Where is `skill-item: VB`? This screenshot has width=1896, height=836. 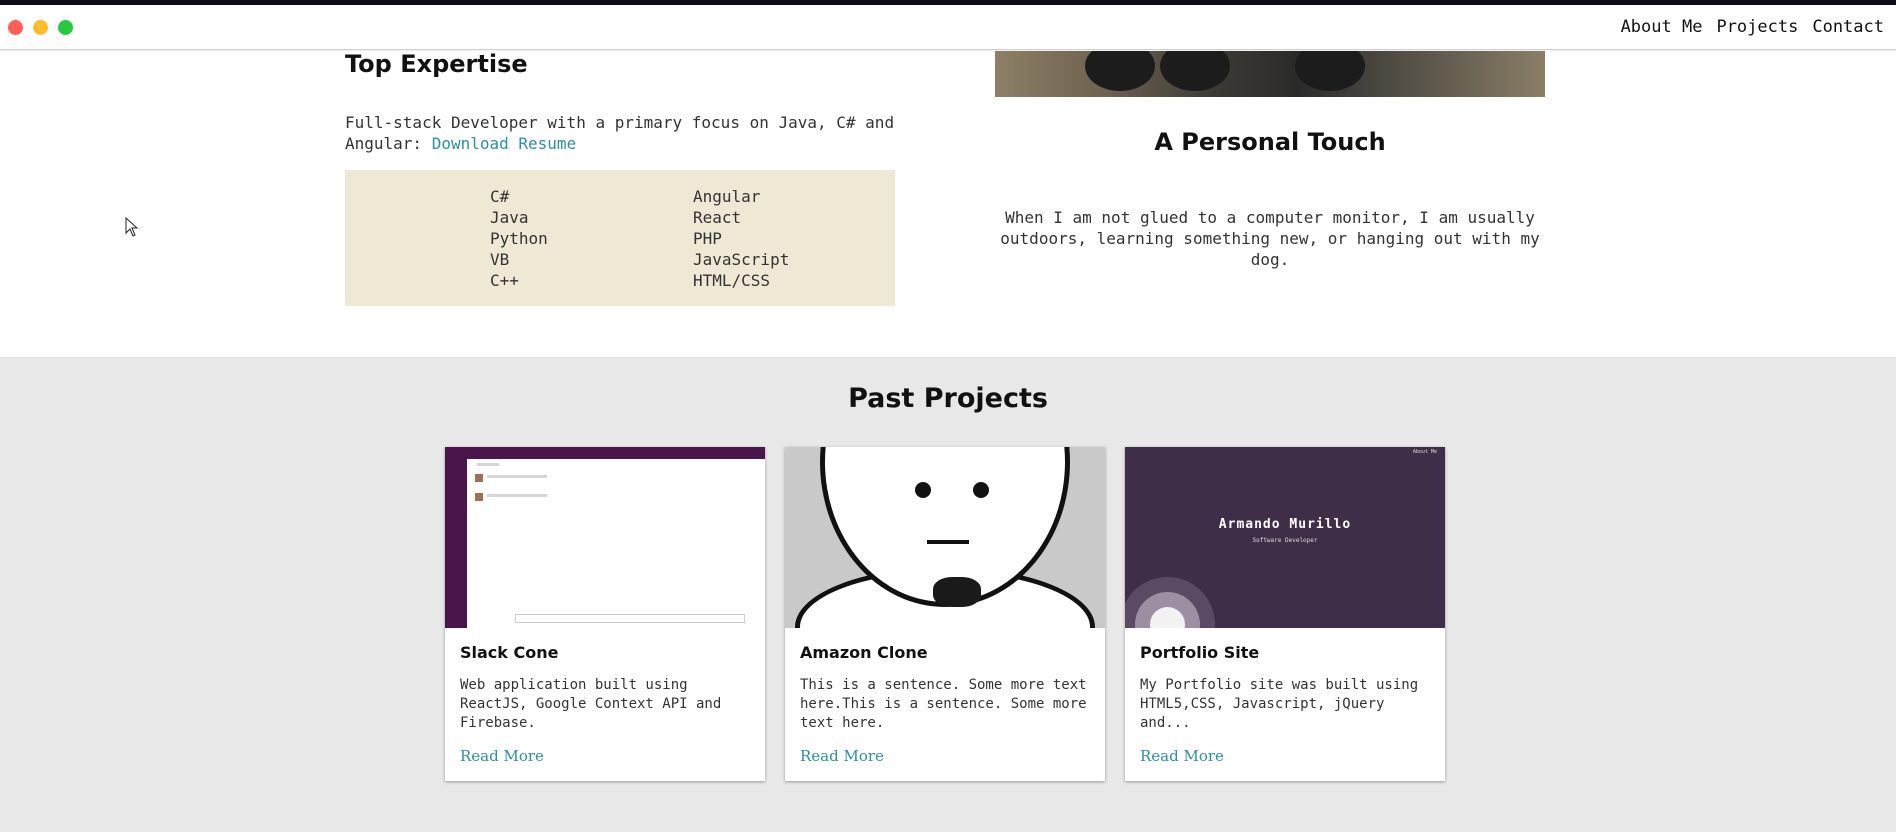
skill-item: VB is located at coordinates (500, 259).